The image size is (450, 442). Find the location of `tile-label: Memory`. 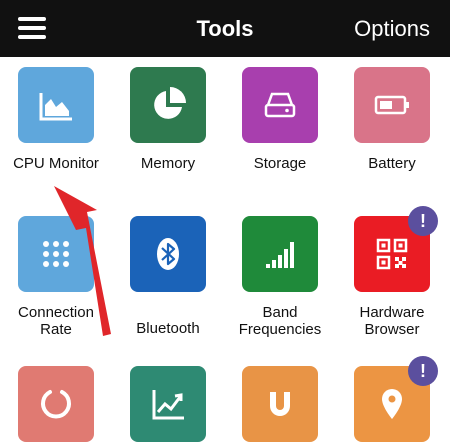

tile-label: Memory is located at coordinates (168, 163).